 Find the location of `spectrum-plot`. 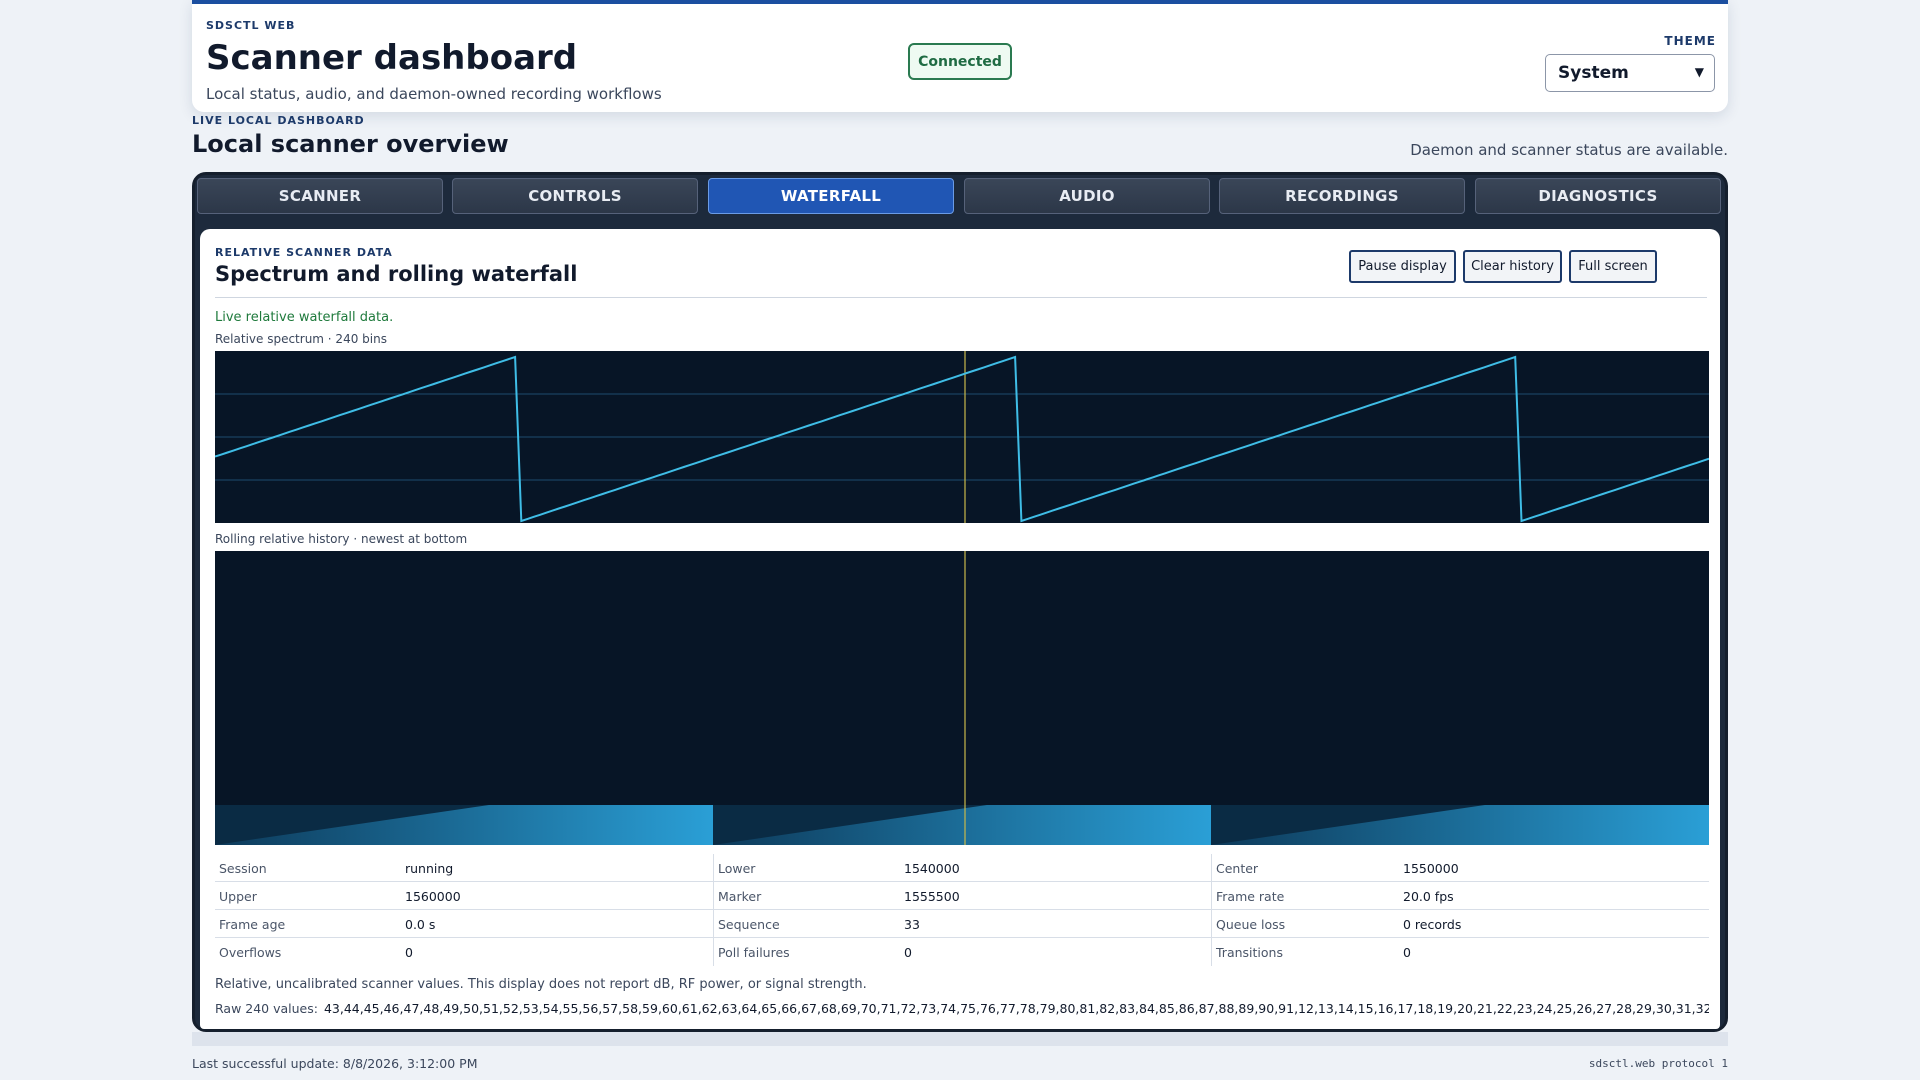

spectrum-plot is located at coordinates (962, 437).